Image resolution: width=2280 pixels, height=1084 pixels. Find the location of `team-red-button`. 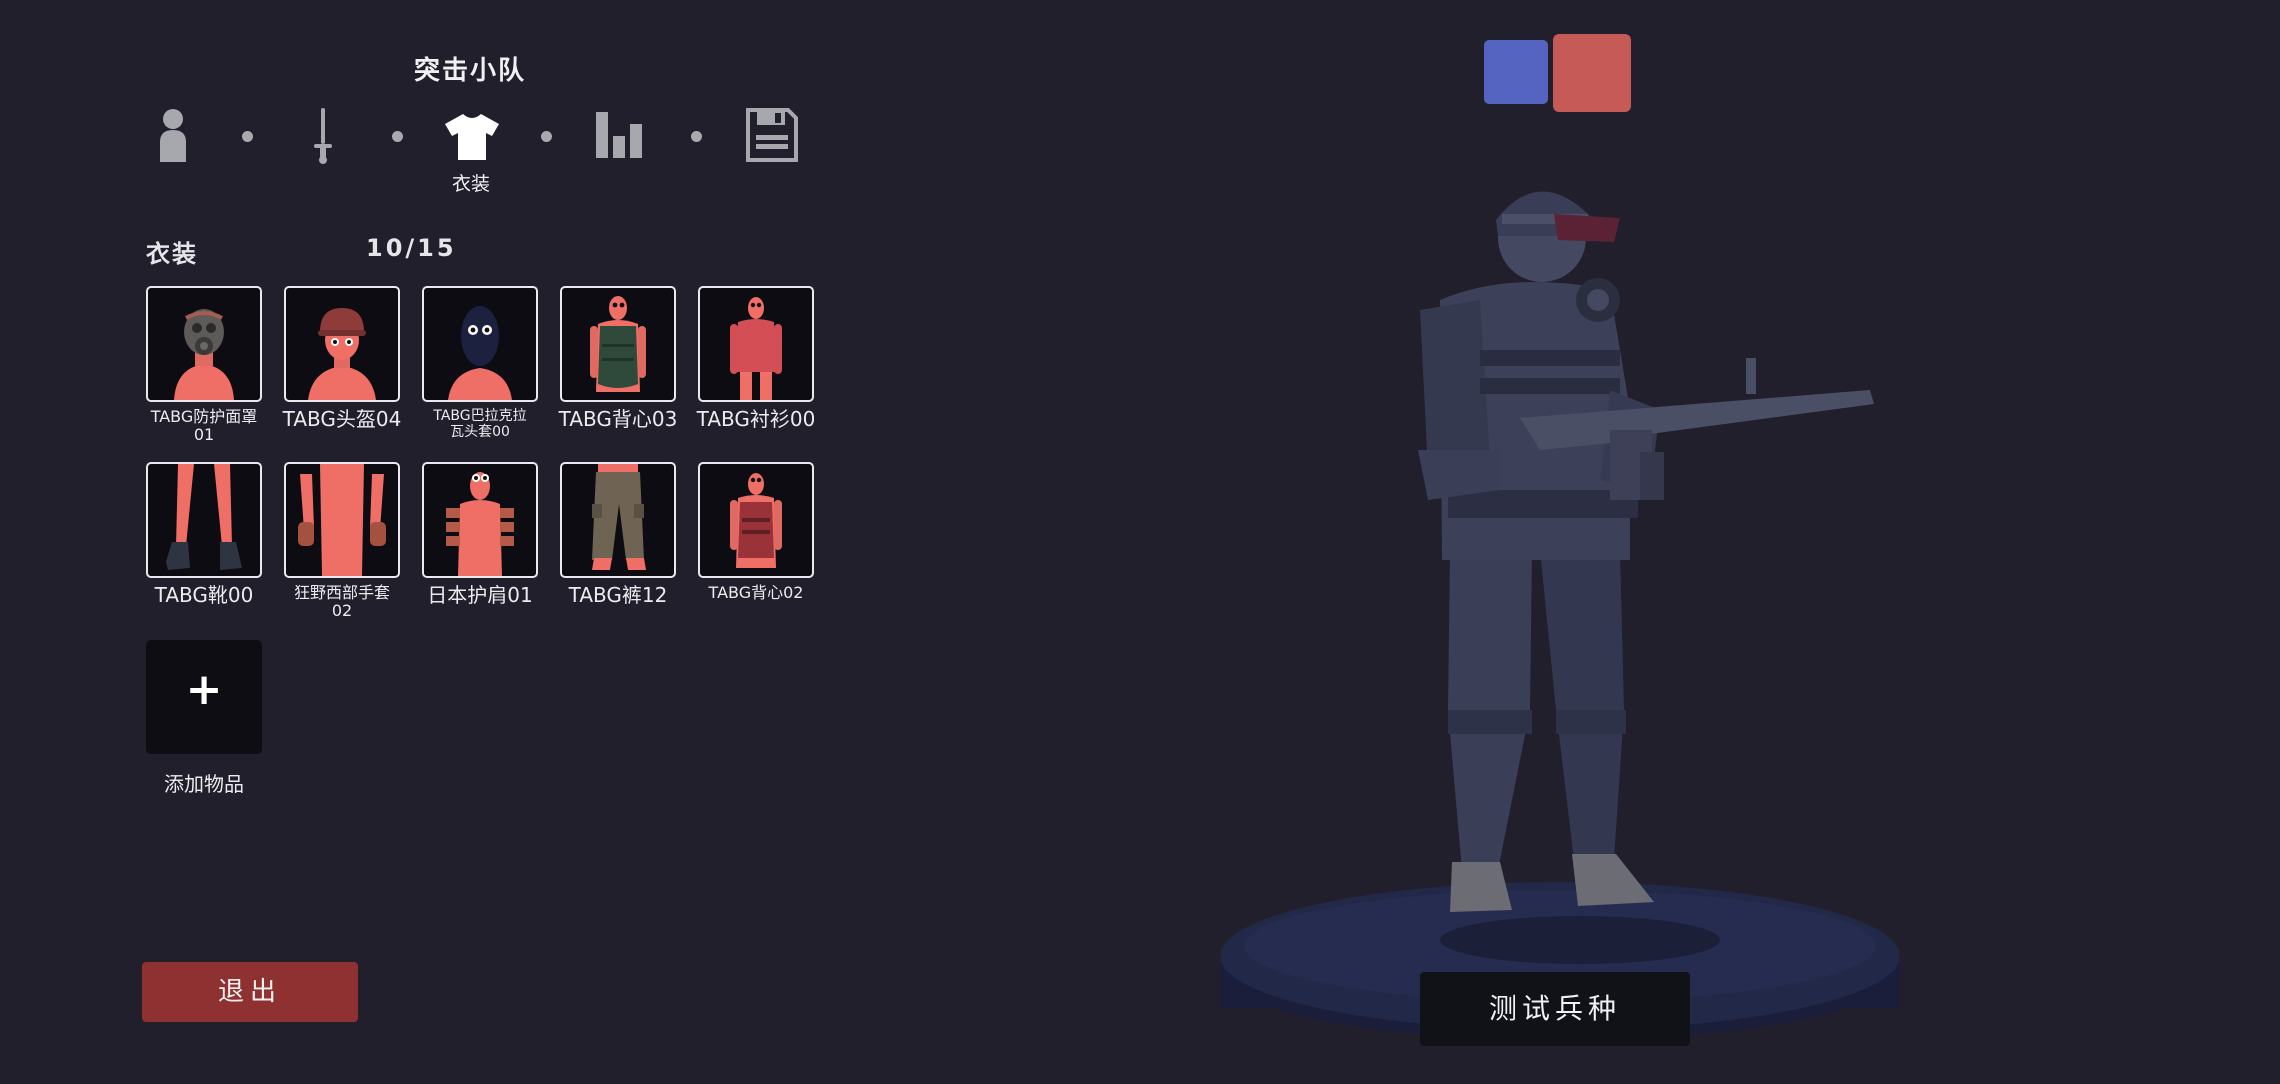

team-red-button is located at coordinates (1592, 73).